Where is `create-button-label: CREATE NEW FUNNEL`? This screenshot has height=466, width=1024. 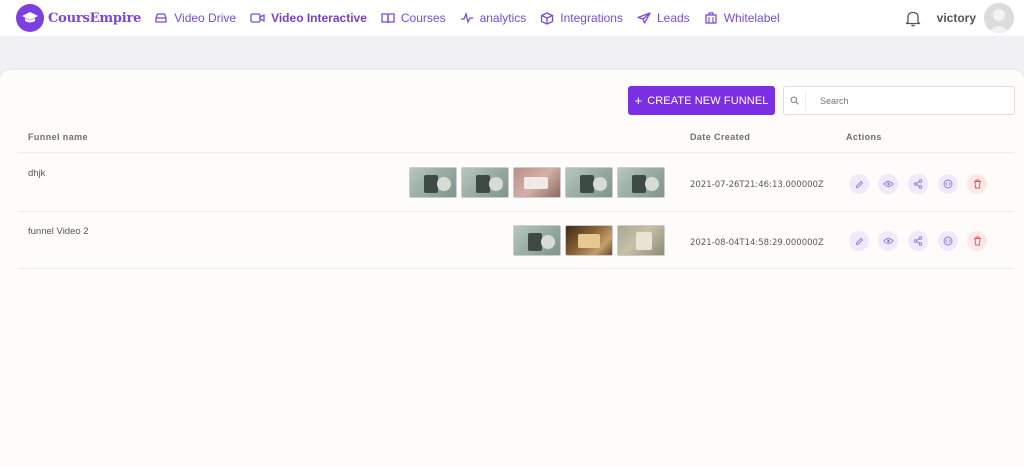 create-button-label: CREATE NEW FUNNEL is located at coordinates (708, 100).